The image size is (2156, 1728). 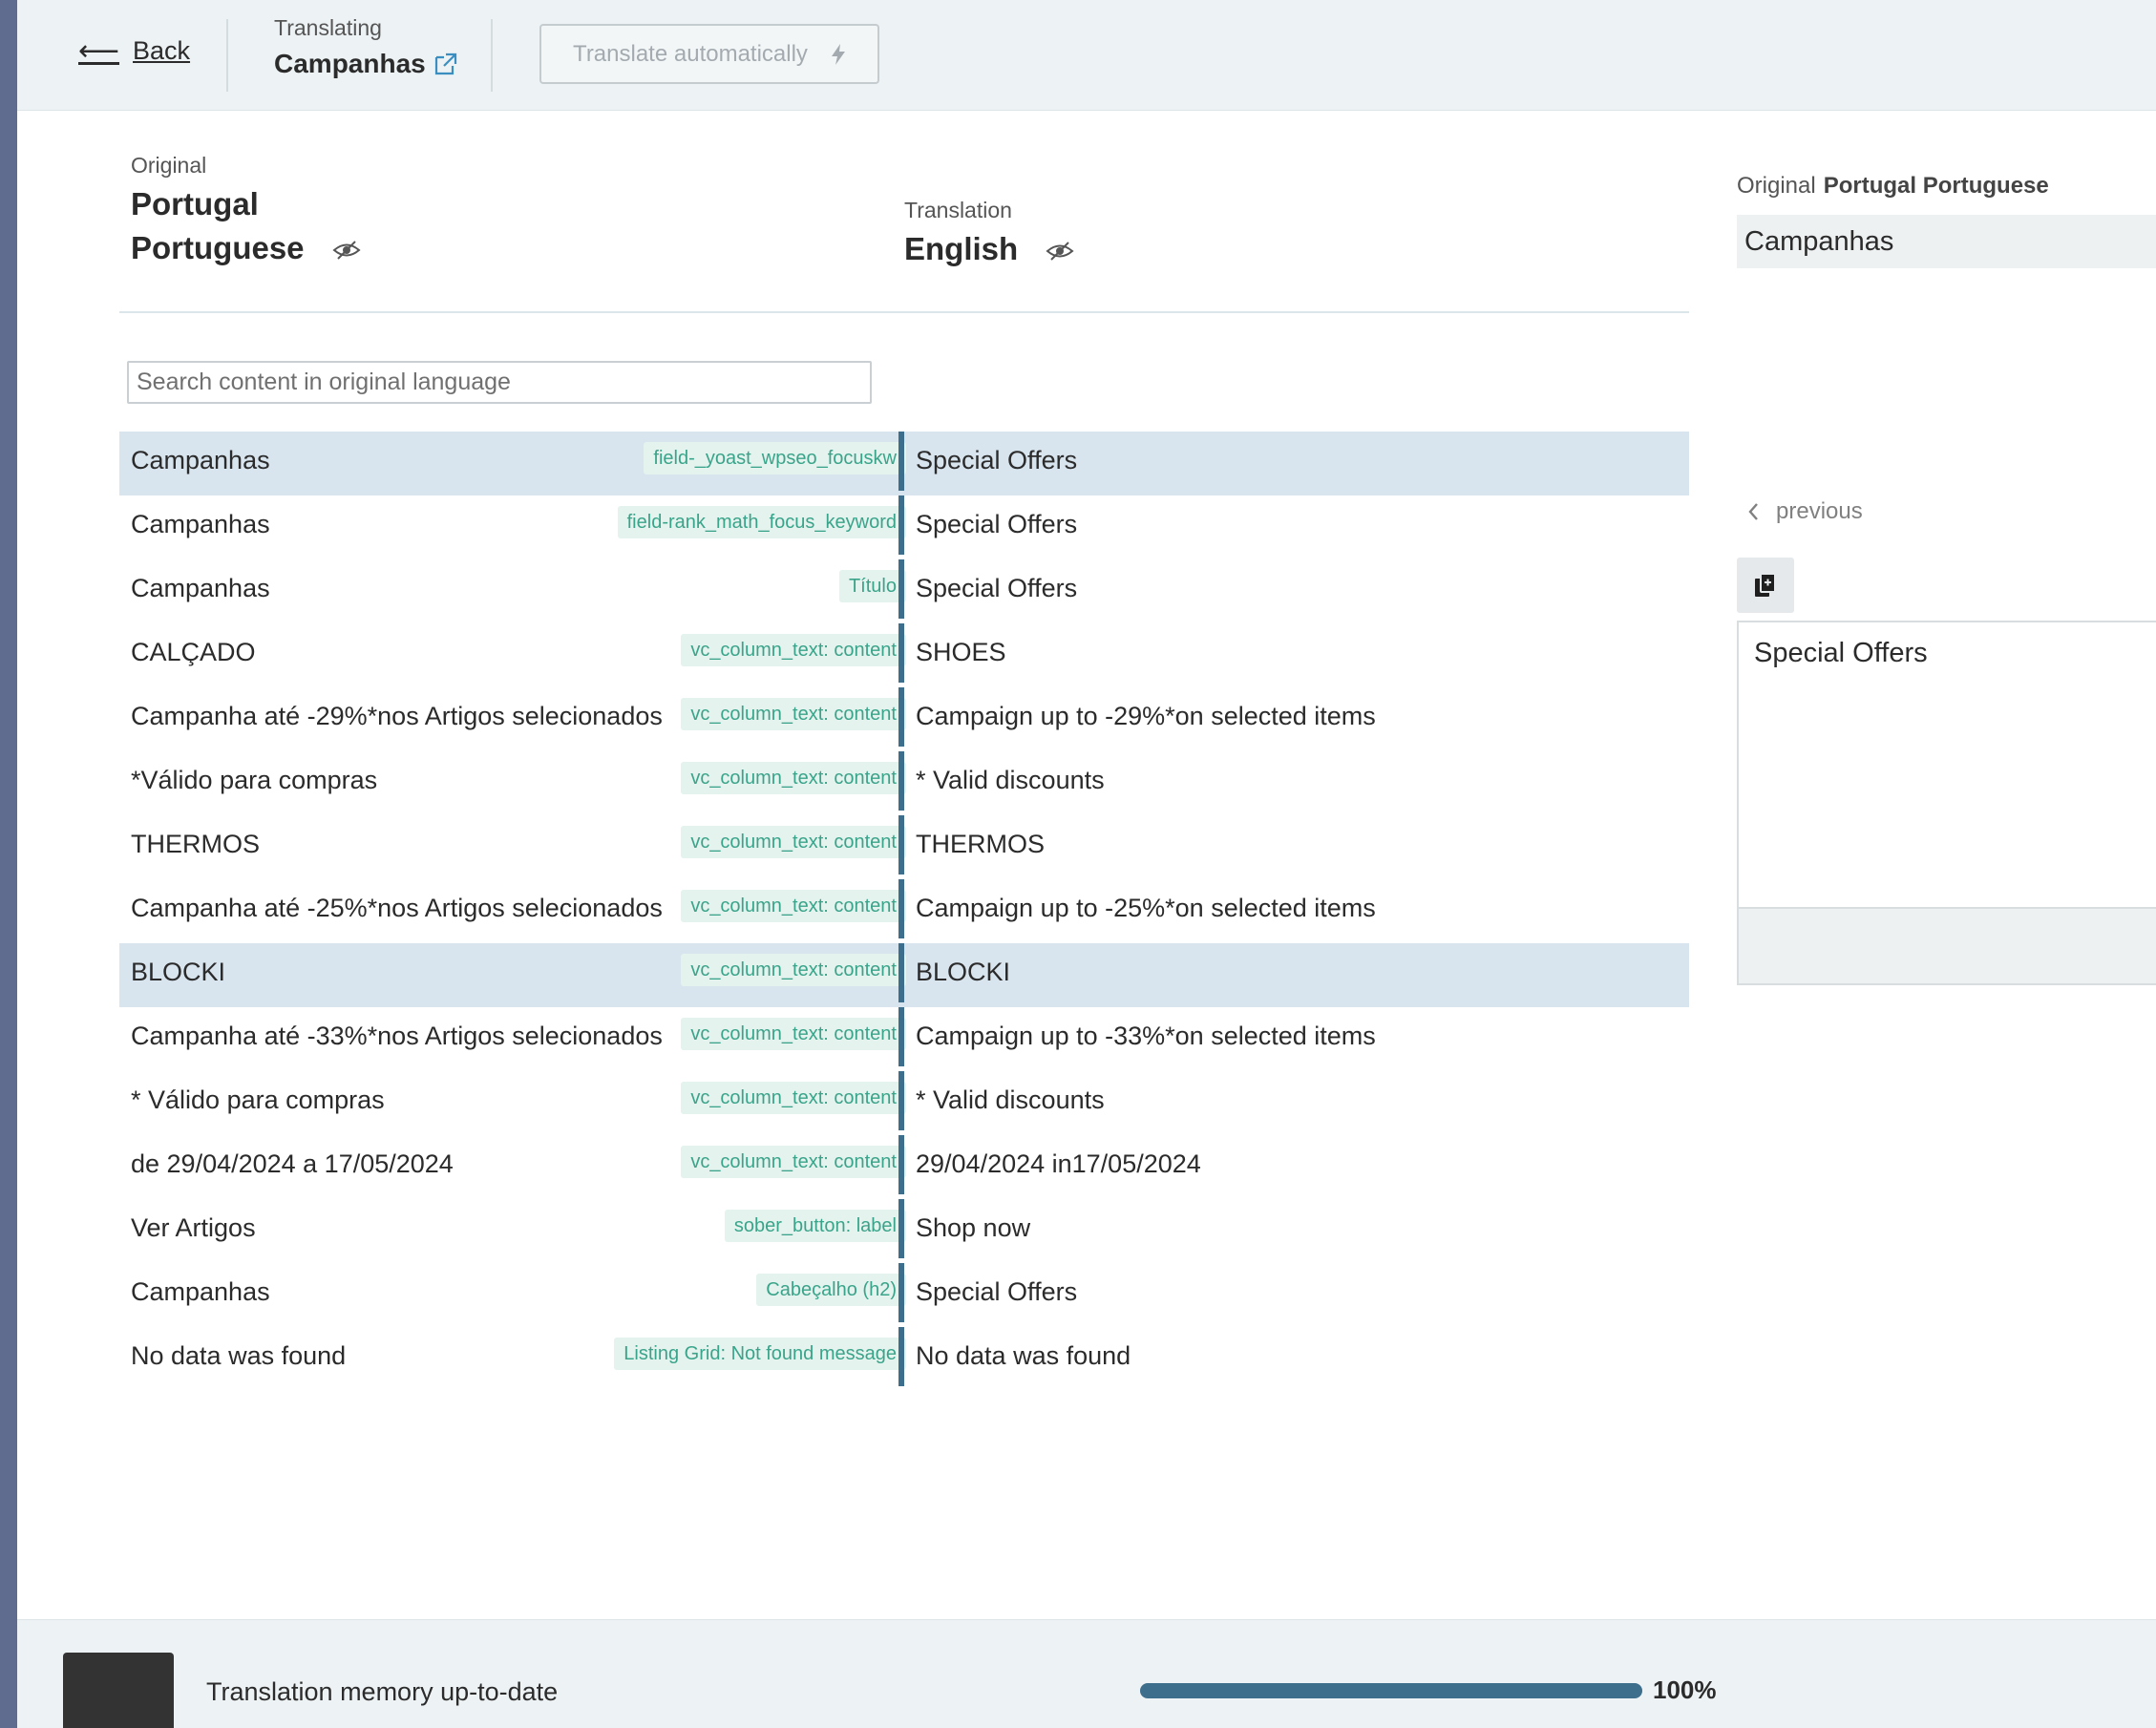 I want to click on original-text: de 29/04/2024 a 17/05/2024, so click(x=293, y=1163).